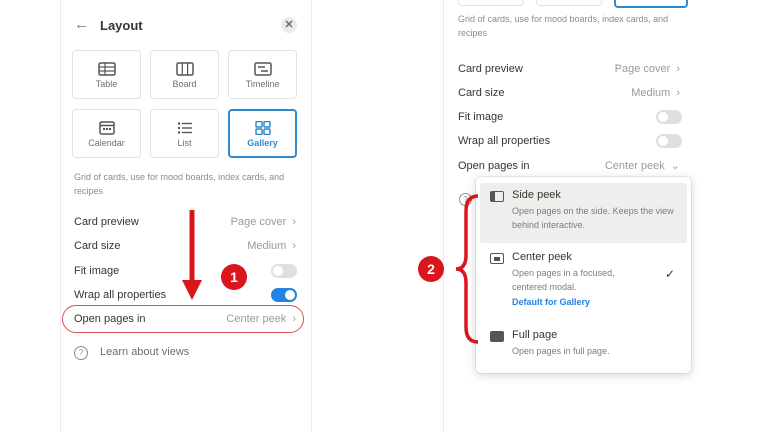 The width and height of the screenshot is (768, 432). Describe the element at coordinates (563, 280) in the screenshot. I see `menu-item-description: Open pages in a focused, centered modal.` at that location.